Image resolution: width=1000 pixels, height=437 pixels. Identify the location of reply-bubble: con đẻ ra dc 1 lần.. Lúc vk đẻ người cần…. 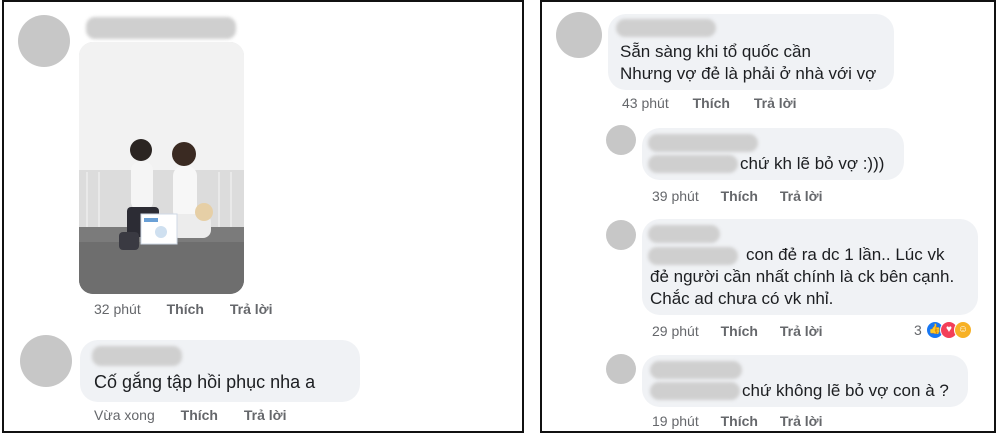
(810, 267).